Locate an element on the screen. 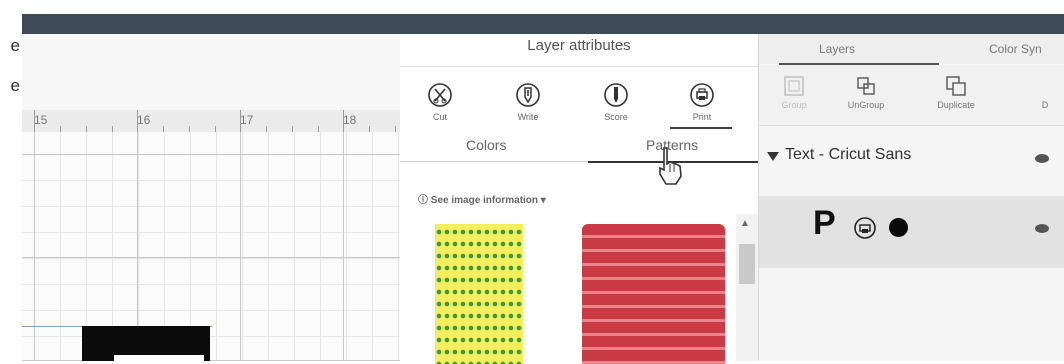  top-bar is located at coordinates (543, 24).